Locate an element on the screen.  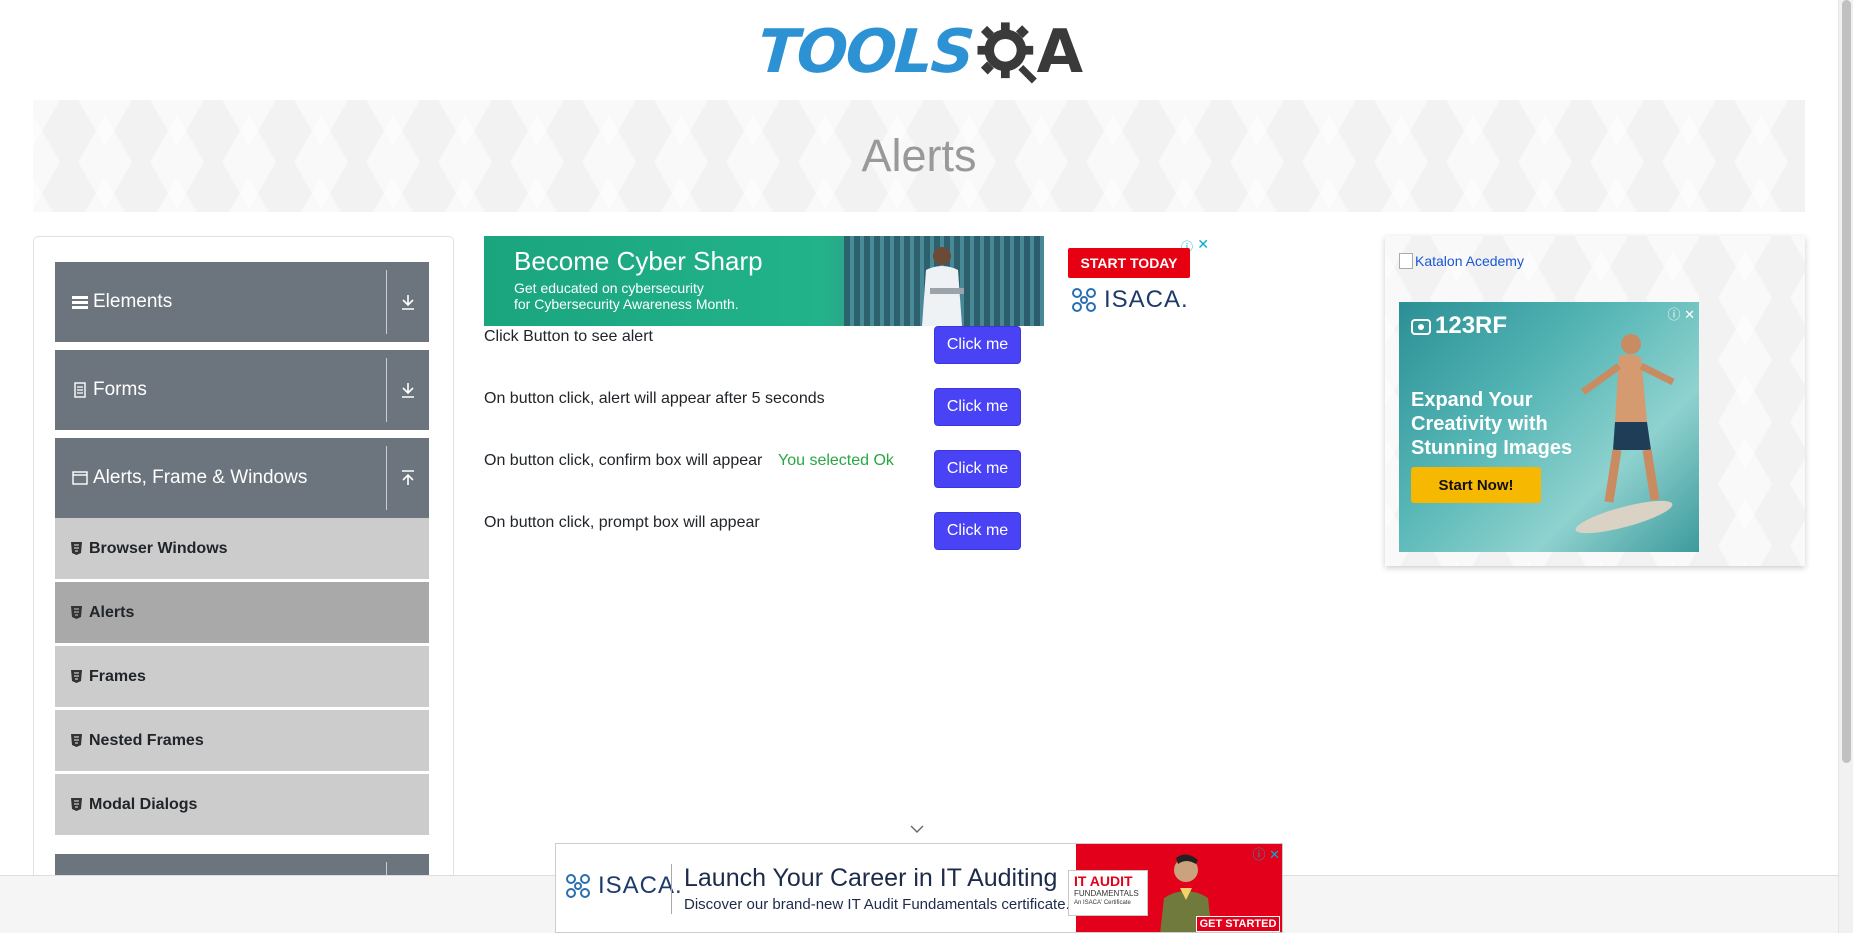
sidebar-item-modal-dialogs: Modal Dialogs is located at coordinates (242, 805).